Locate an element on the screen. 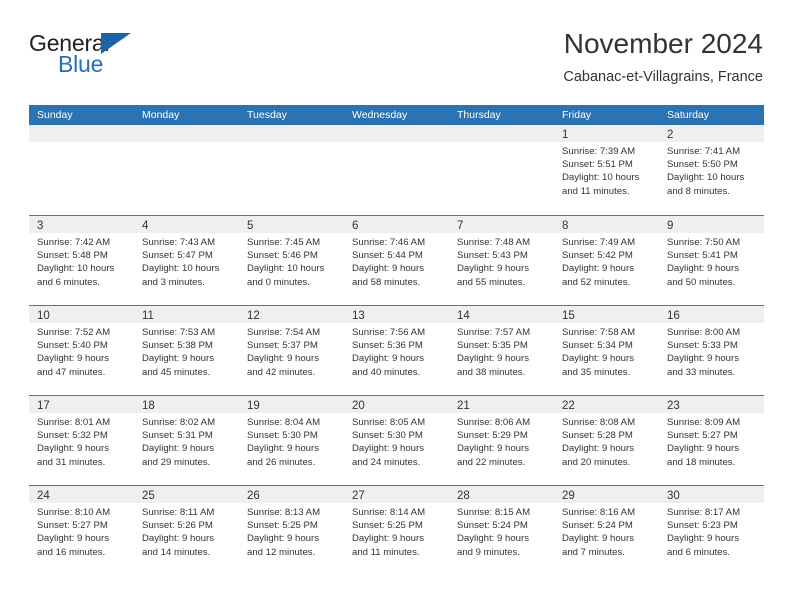 The image size is (792, 612). day-number-band: 3 is located at coordinates (81, 224).